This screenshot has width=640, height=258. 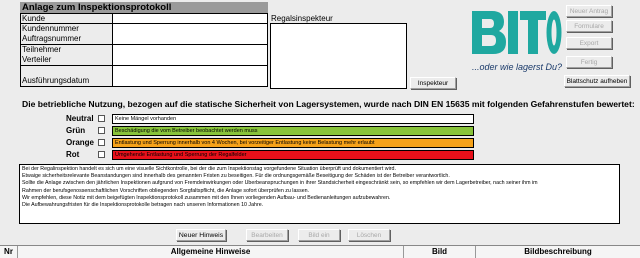 I want to click on formulare-button: Formulare, so click(x=589, y=26).